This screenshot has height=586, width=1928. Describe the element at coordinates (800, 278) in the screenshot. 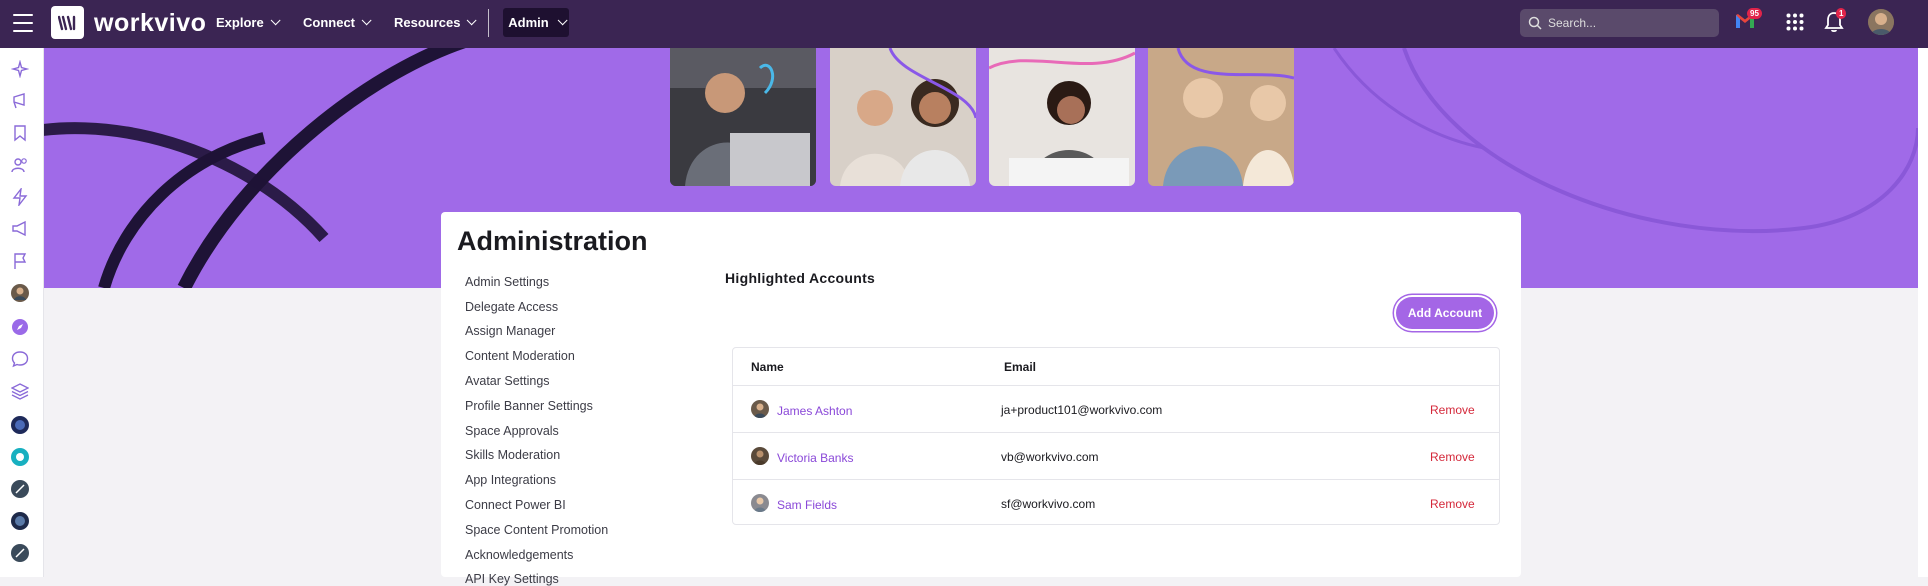

I see `section-title: Highlighted Accounts` at that location.